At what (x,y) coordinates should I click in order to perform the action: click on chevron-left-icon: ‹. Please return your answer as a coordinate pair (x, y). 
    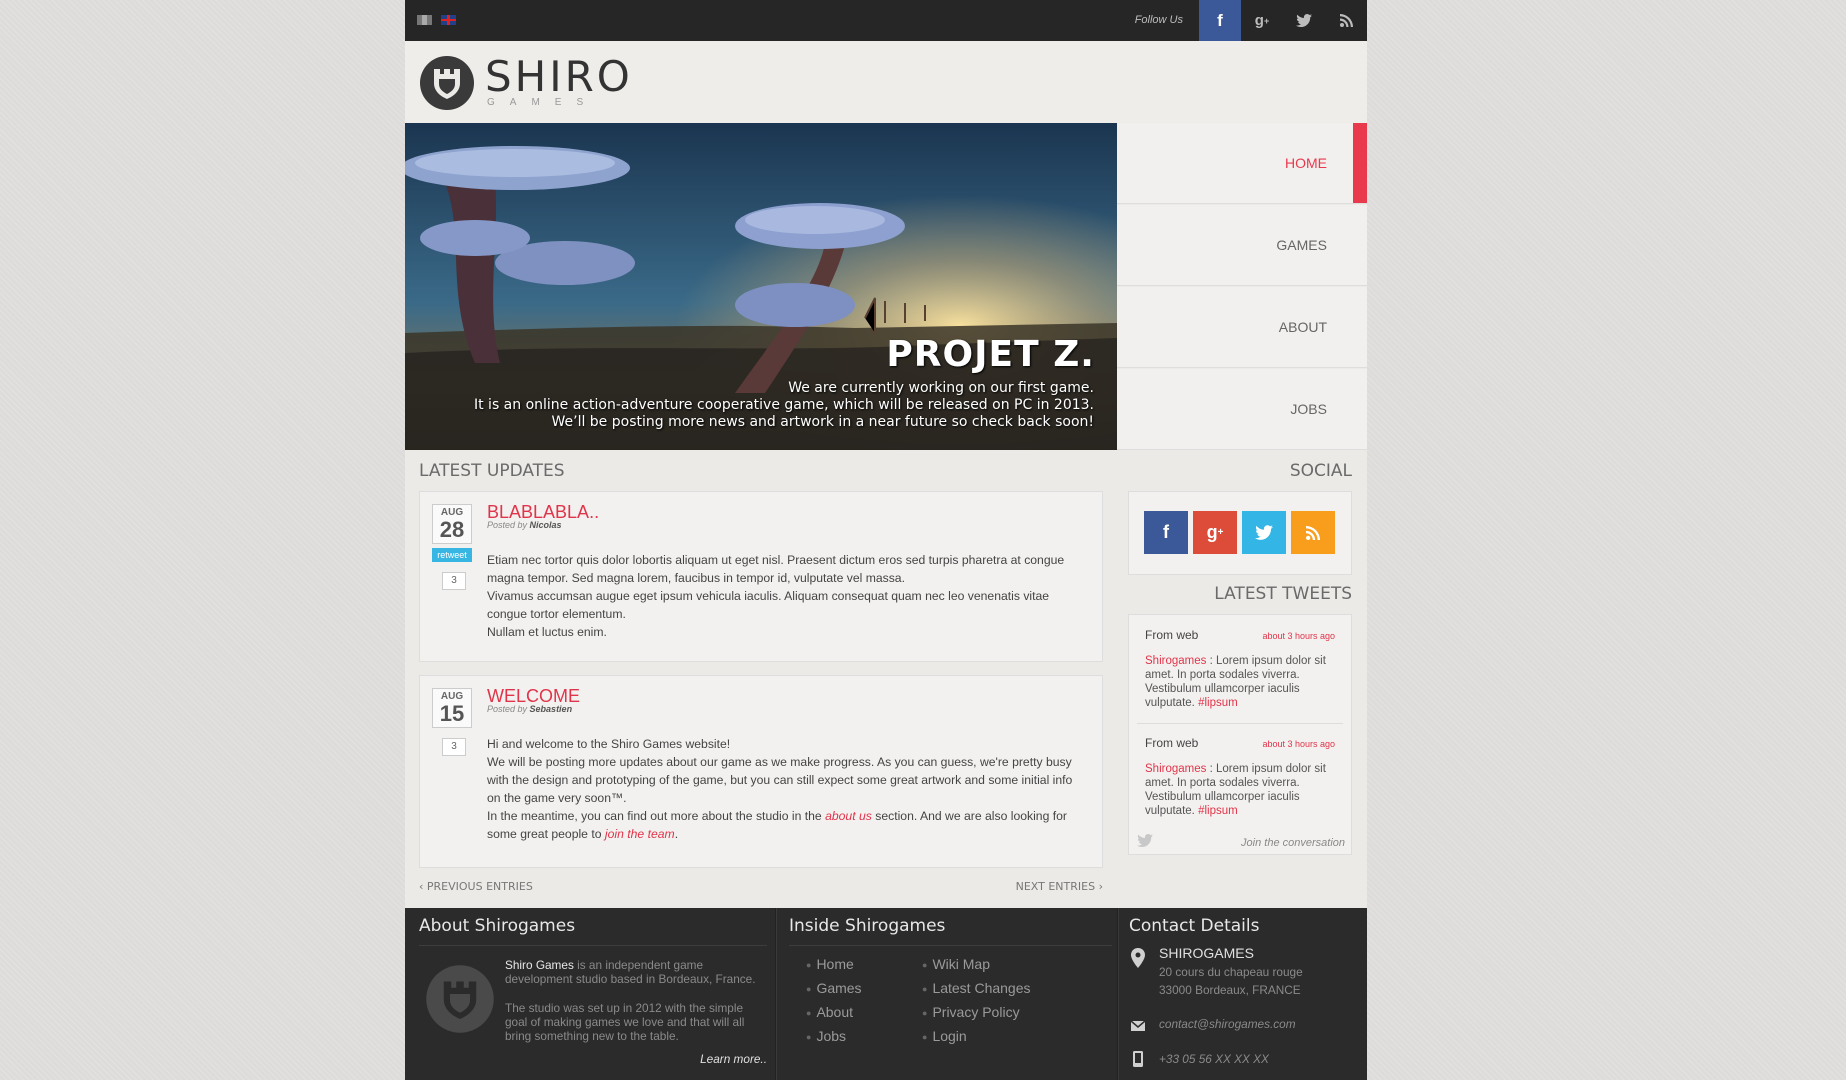
    Looking at the image, I should click on (423, 886).